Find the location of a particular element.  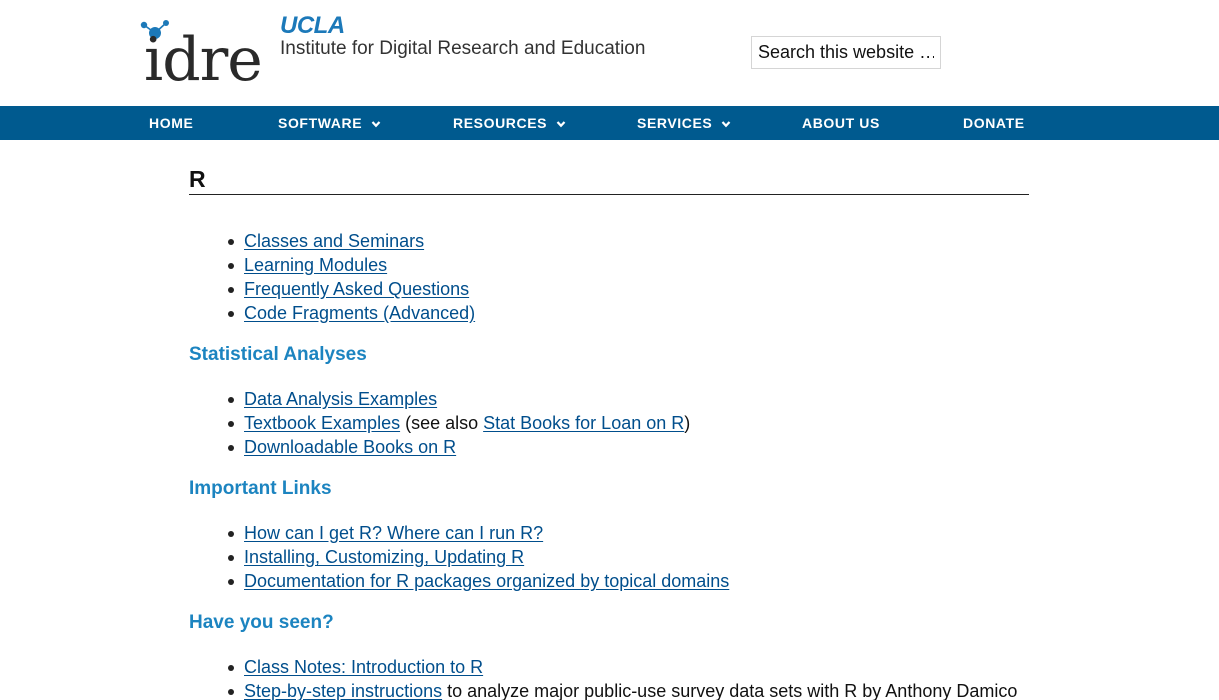

list-item: Class Notes: Introduction to R is located at coordinates (609, 667).